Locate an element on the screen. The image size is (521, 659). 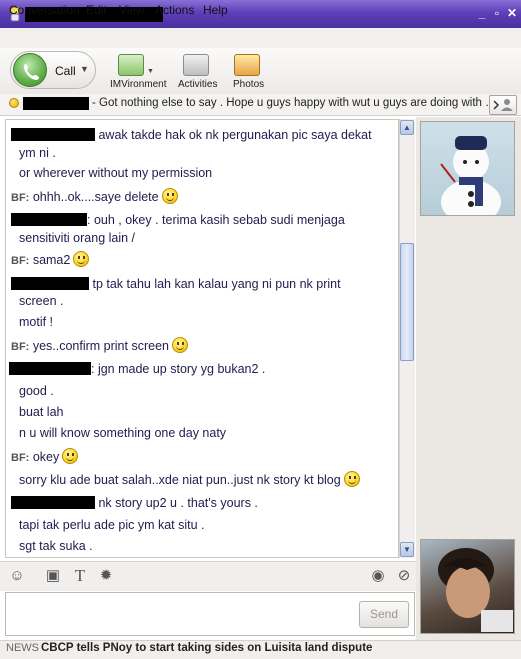
menu-actions: Actions is located at coordinates (174, 10).